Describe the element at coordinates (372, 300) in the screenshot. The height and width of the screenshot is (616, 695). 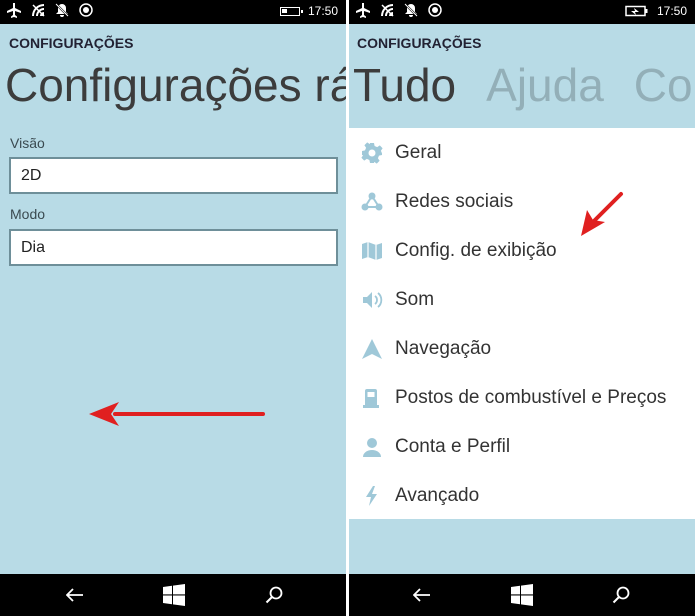
I see `speaker-icon` at that location.